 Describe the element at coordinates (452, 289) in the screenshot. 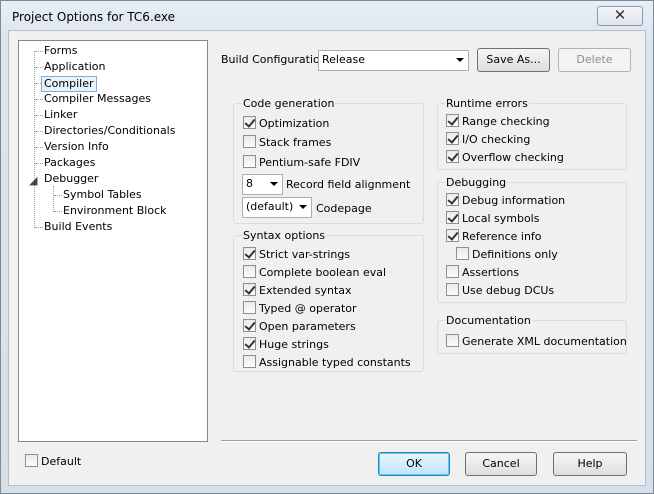

I see `use-debug-dcus-checkbox` at that location.